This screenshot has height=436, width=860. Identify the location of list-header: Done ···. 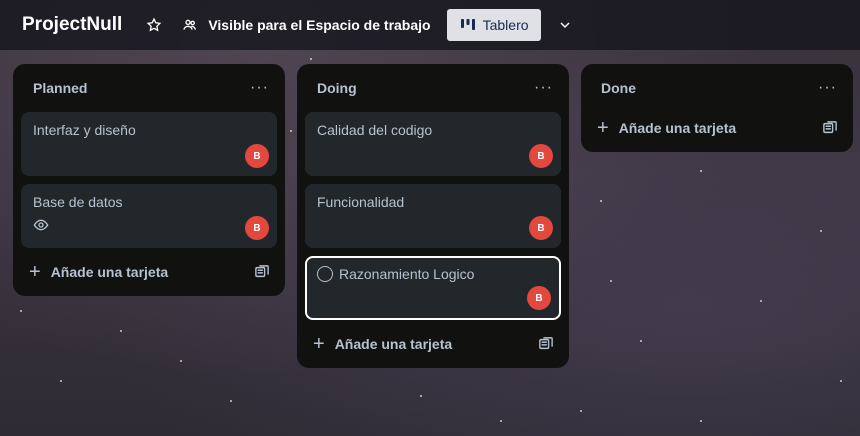
(717, 88).